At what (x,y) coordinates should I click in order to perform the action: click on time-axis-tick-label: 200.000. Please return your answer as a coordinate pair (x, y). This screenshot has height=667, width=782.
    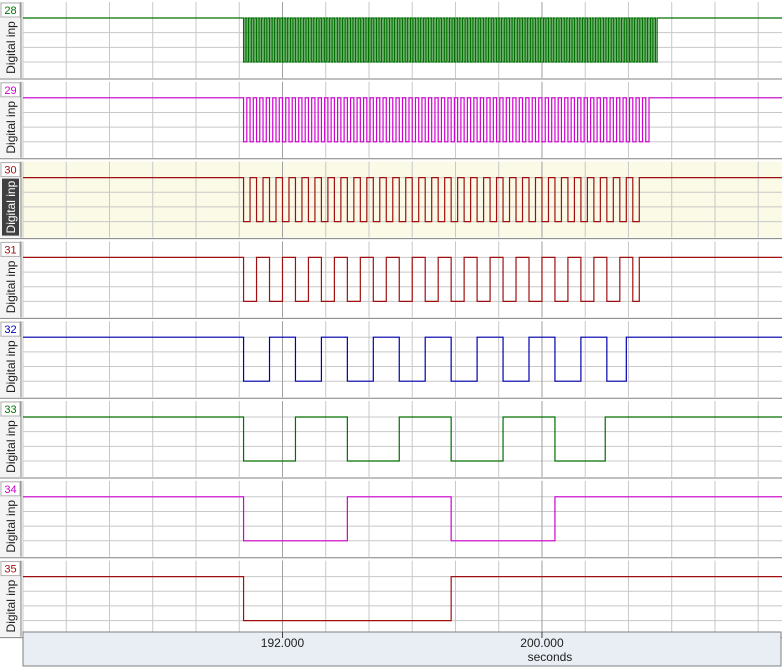
    Looking at the image, I should click on (542, 643).